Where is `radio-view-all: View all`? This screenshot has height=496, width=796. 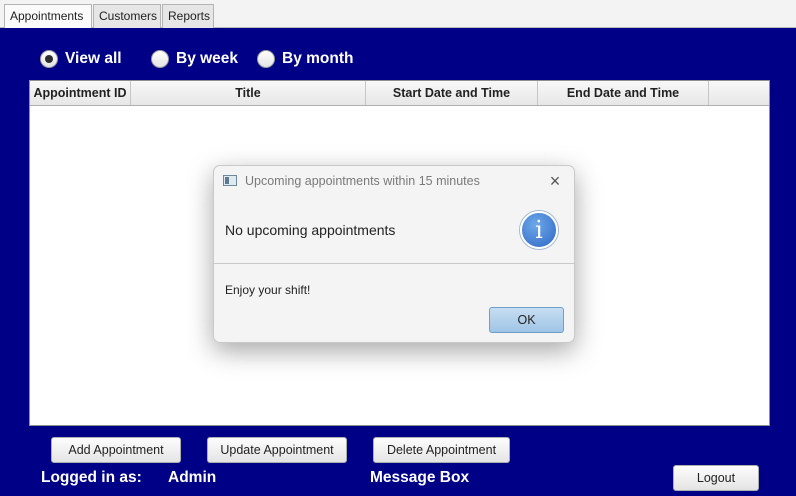 radio-view-all: View all is located at coordinates (81, 59).